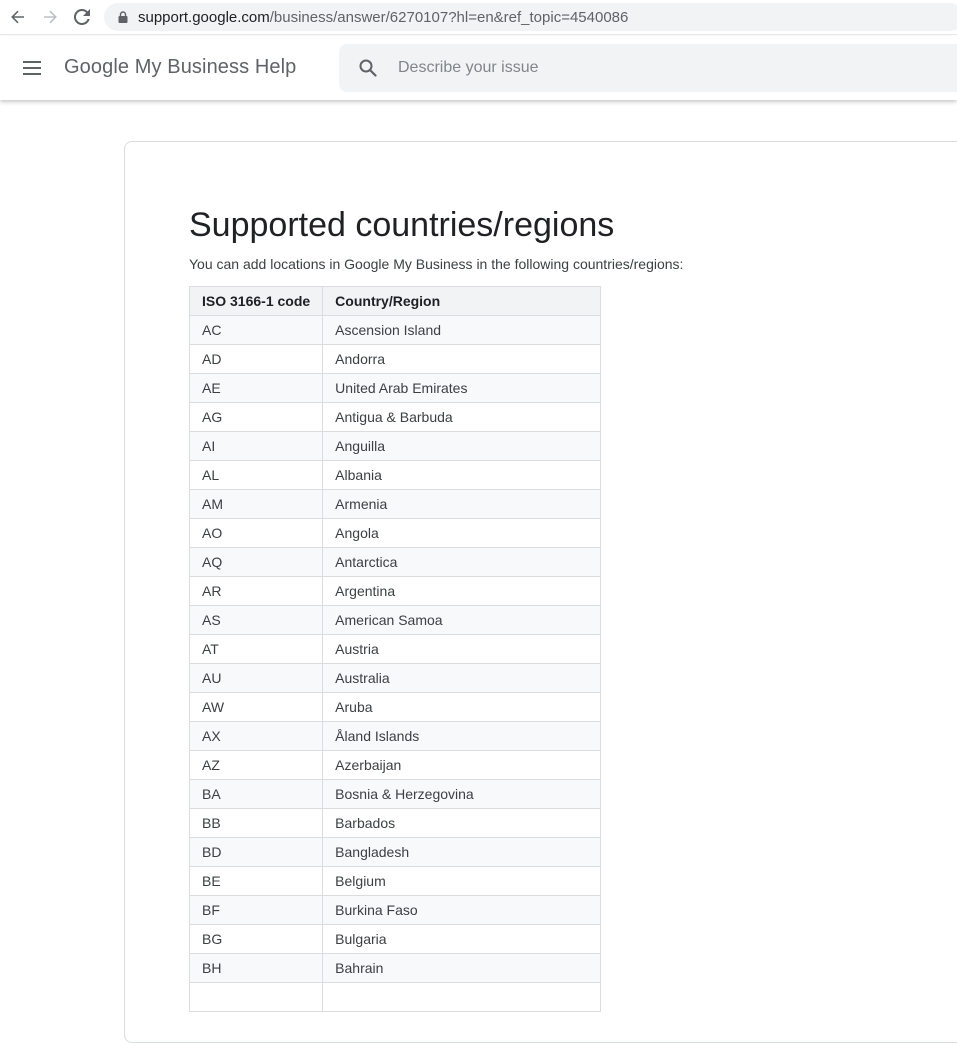 This screenshot has height=1043, width=957. What do you see at coordinates (256, 301) in the screenshot?
I see `column-header-code: ISO 3166-1 code` at bounding box center [256, 301].